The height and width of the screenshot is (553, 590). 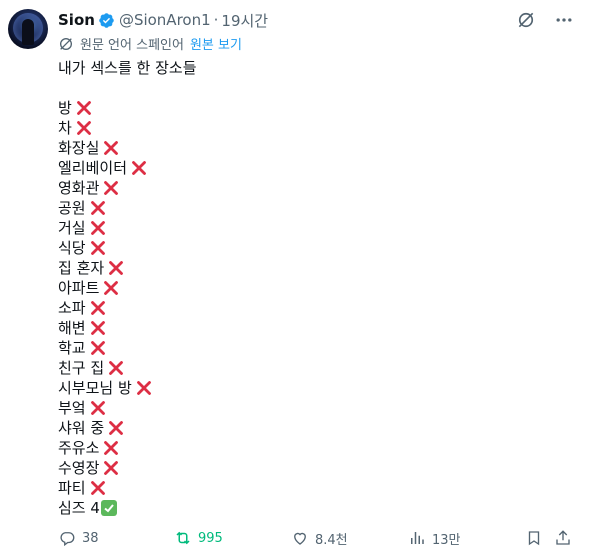 What do you see at coordinates (308, 368) in the screenshot?
I see `list-item: 친구 집` at bounding box center [308, 368].